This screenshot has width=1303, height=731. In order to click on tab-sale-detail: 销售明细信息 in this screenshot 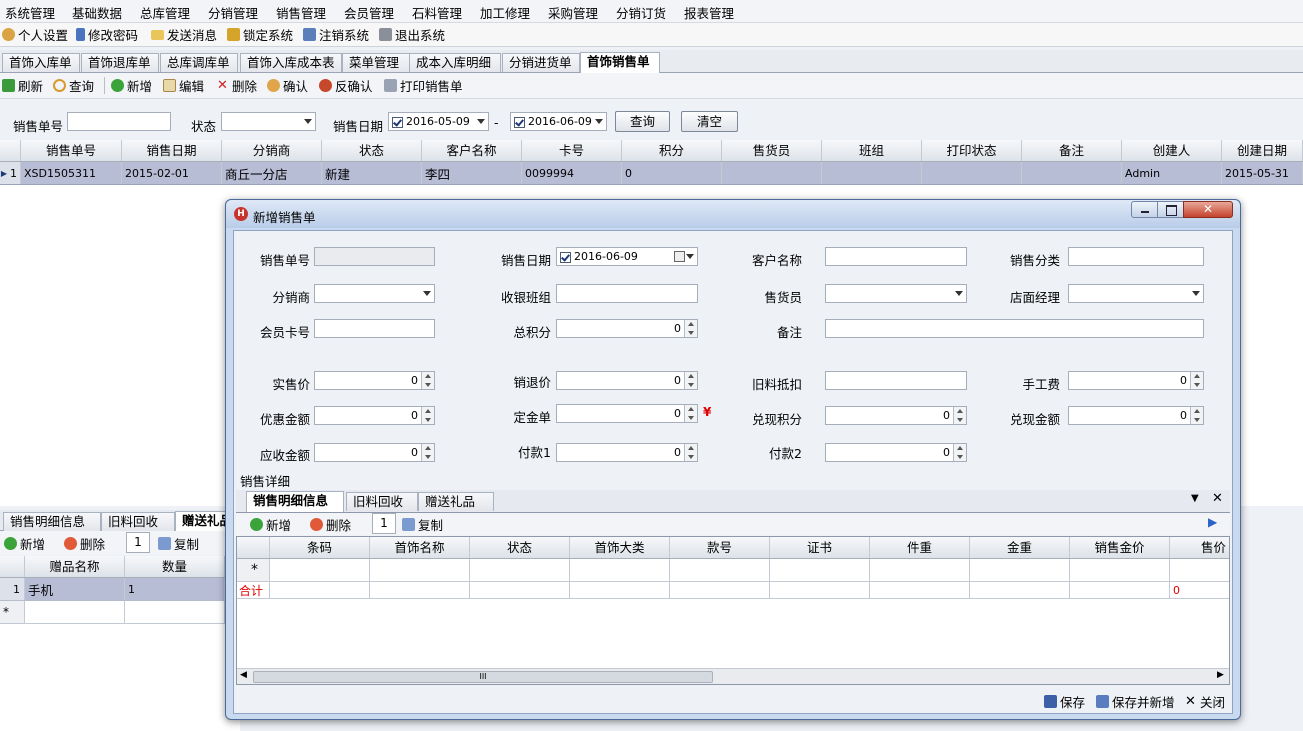, I will do `click(52, 521)`.